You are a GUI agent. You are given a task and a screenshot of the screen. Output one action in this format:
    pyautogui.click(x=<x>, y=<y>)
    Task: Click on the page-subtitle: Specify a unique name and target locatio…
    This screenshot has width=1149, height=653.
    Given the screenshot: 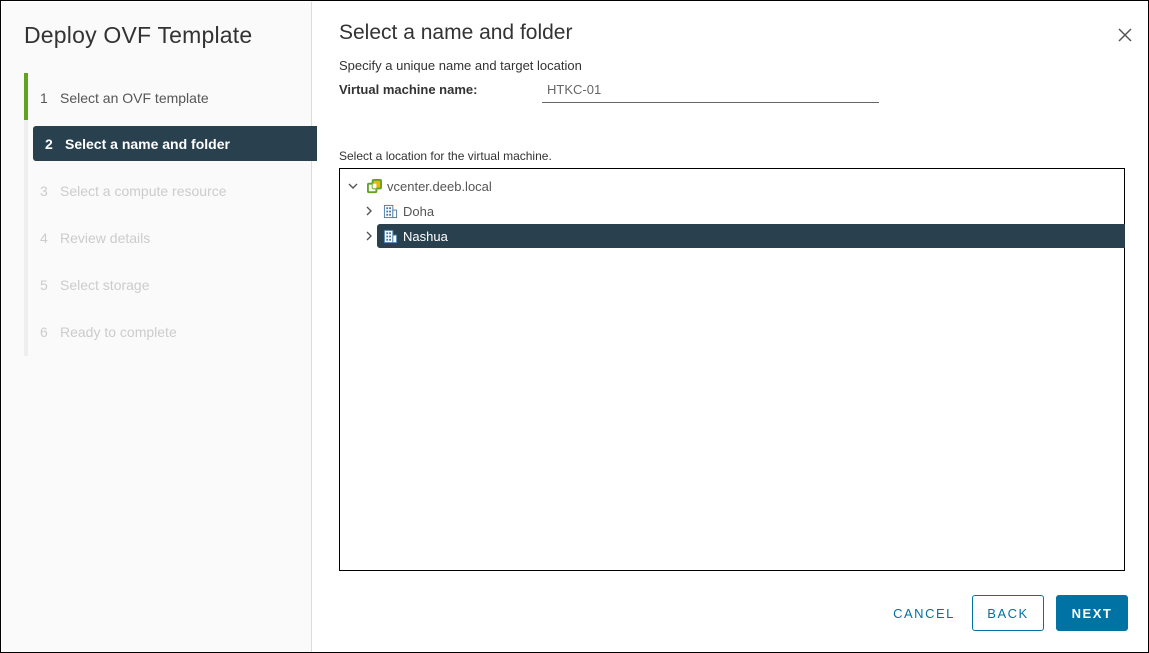 What is the action you would take?
    pyautogui.click(x=460, y=65)
    